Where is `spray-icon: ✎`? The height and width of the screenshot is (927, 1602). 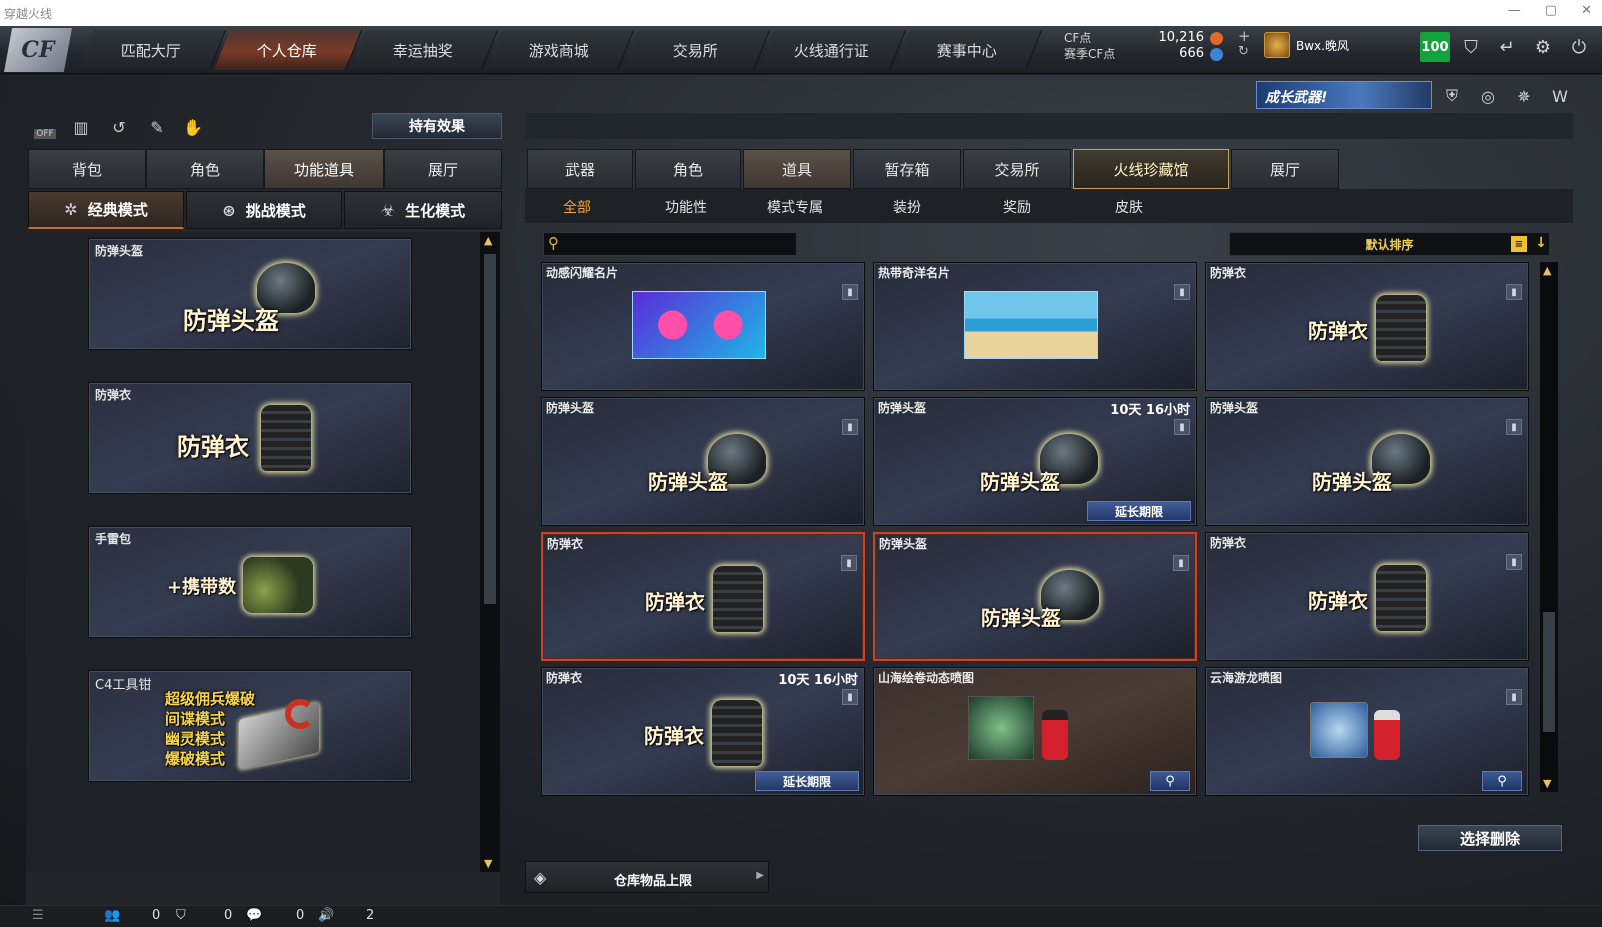 spray-icon: ✎ is located at coordinates (157, 127).